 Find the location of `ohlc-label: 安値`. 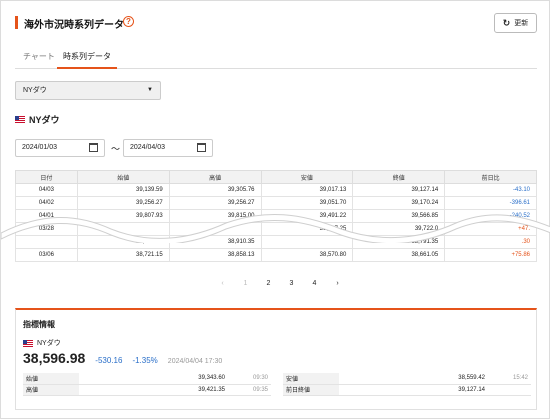

ohlc-label: 安値 is located at coordinates (311, 379).